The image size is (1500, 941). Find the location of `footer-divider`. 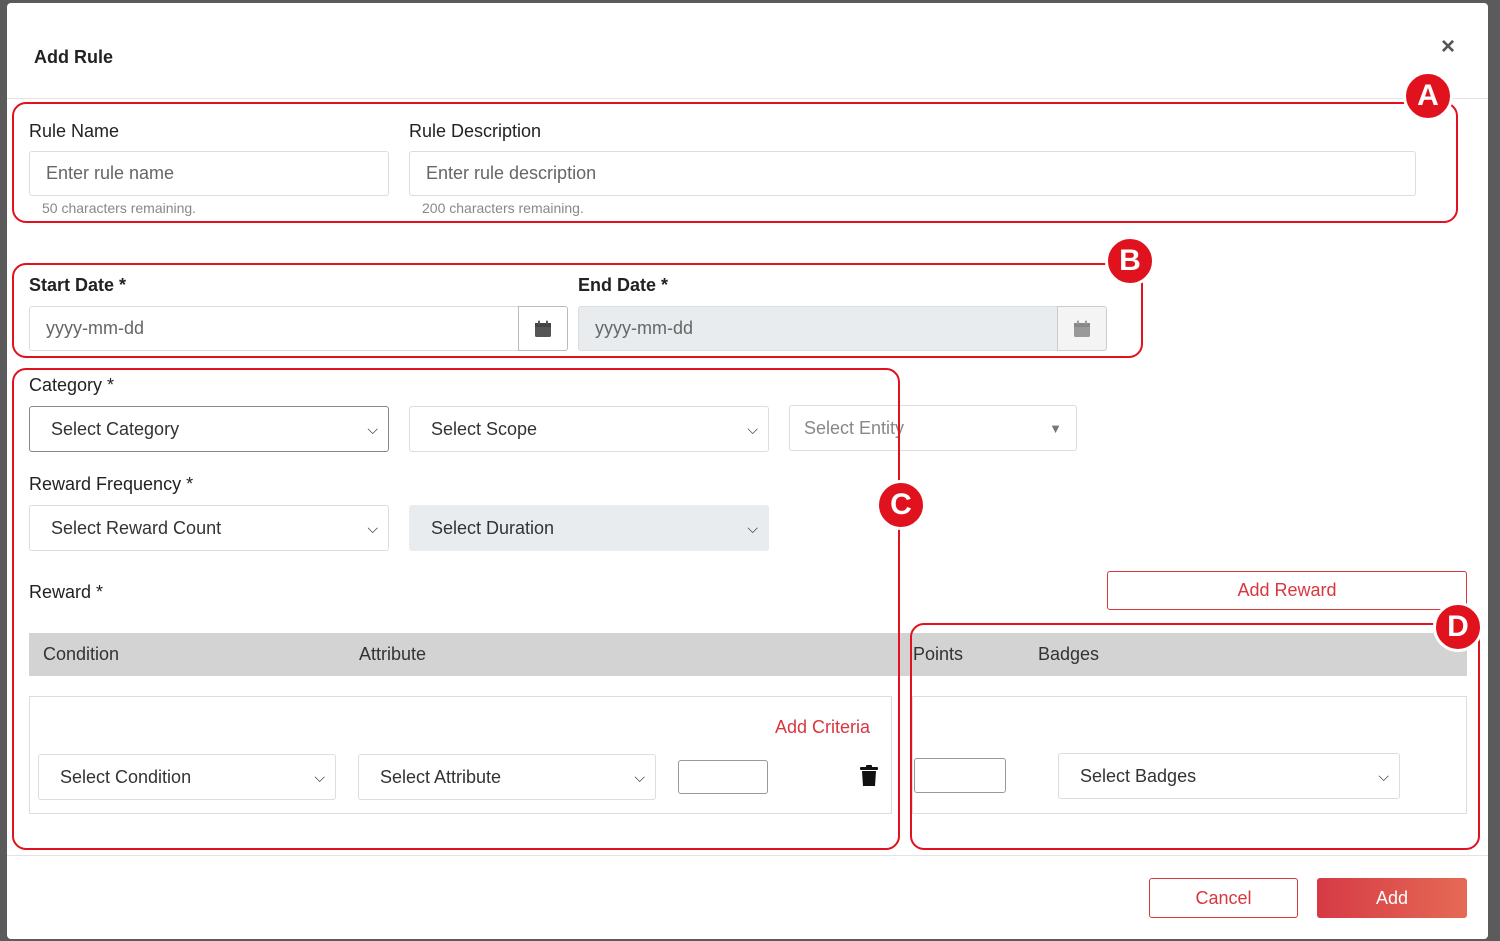

footer-divider is located at coordinates (747, 855).